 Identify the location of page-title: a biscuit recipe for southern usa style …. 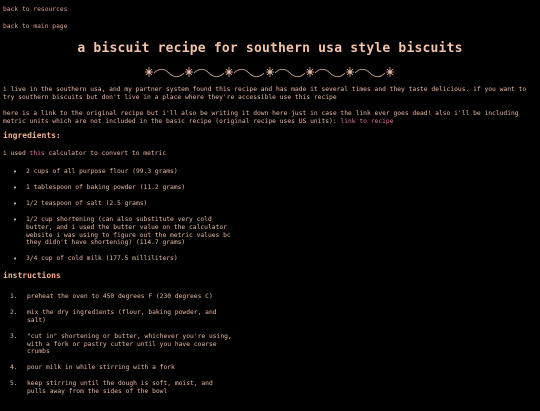
(270, 48).